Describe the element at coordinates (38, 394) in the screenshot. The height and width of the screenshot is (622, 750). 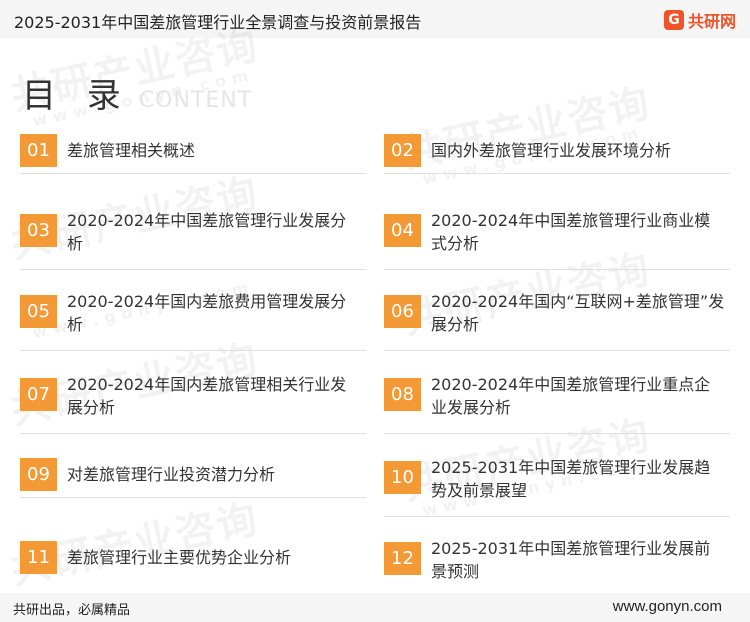
I see `toc-number-badge: 07` at that location.